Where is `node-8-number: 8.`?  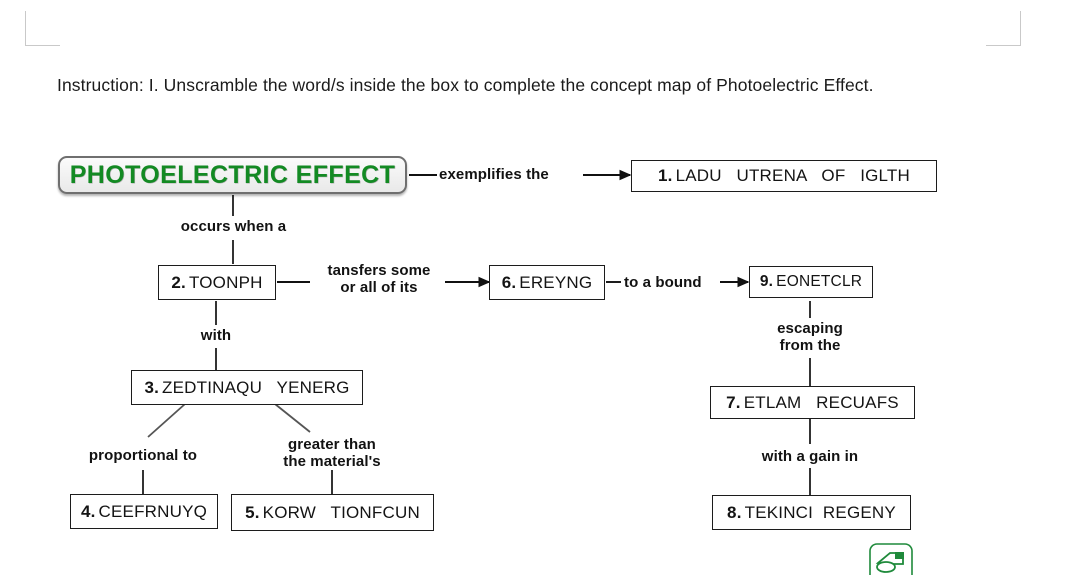 node-8-number: 8. is located at coordinates (734, 512).